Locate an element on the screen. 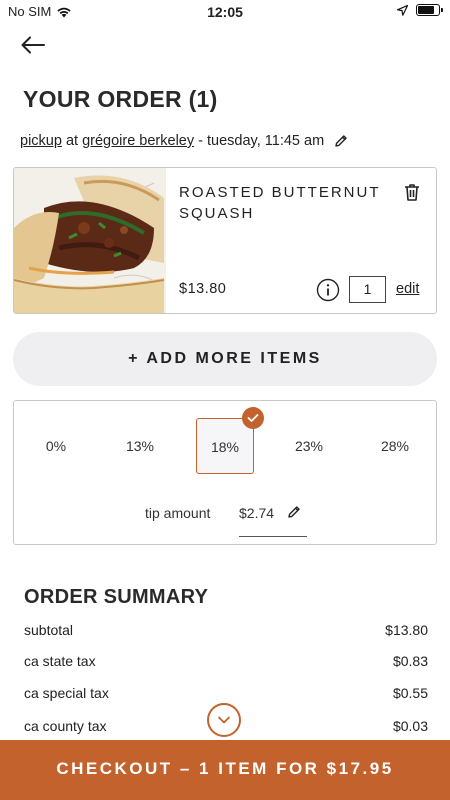 This screenshot has width=450, height=800. status-right is located at coordinates (420, 10).